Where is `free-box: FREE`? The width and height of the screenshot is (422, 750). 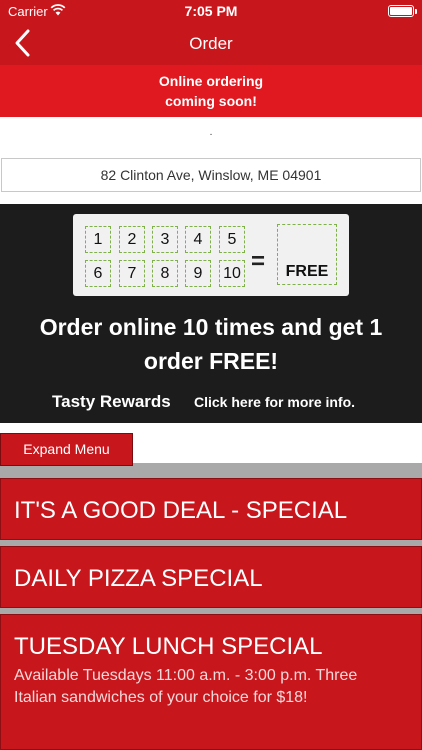
free-box: FREE is located at coordinates (307, 254).